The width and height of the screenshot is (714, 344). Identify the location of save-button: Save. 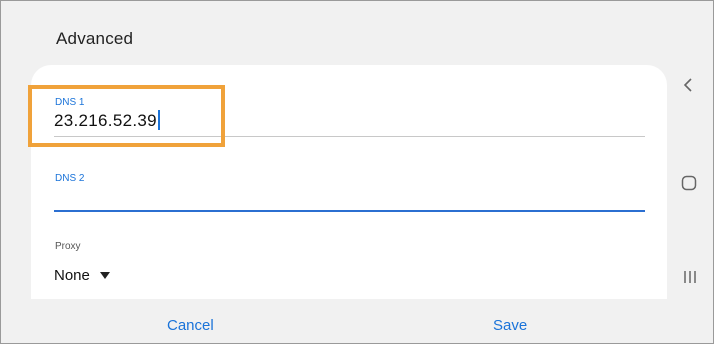
(510, 325).